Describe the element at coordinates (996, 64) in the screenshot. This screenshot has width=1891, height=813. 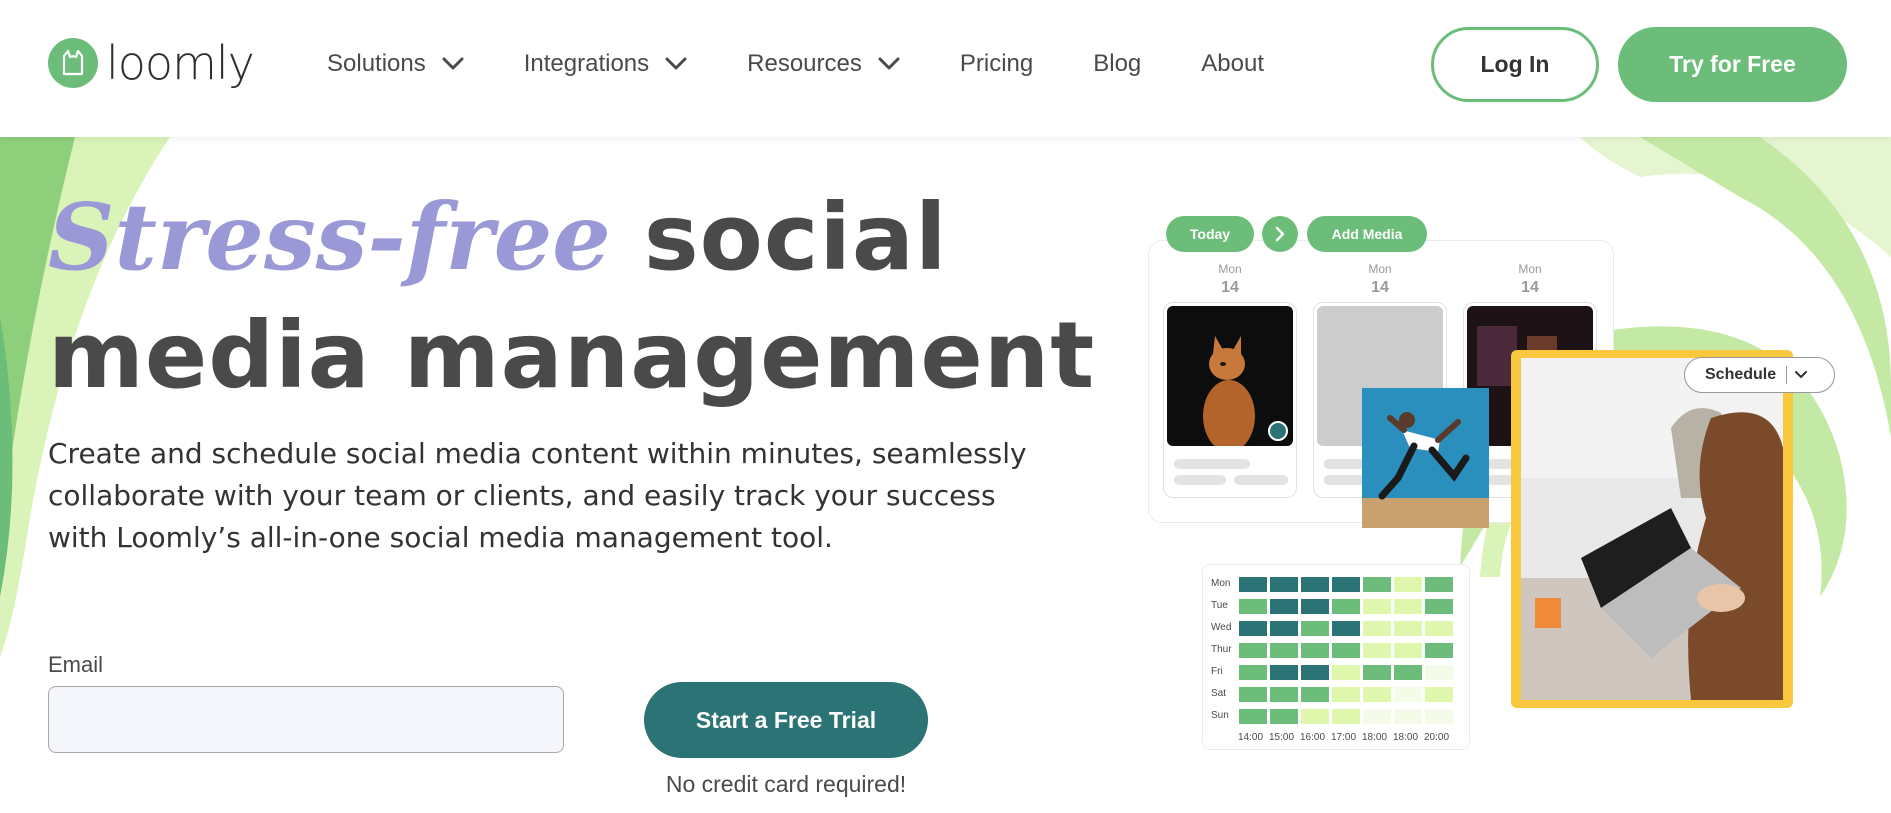
I see `nav-pricing: Pricing` at that location.